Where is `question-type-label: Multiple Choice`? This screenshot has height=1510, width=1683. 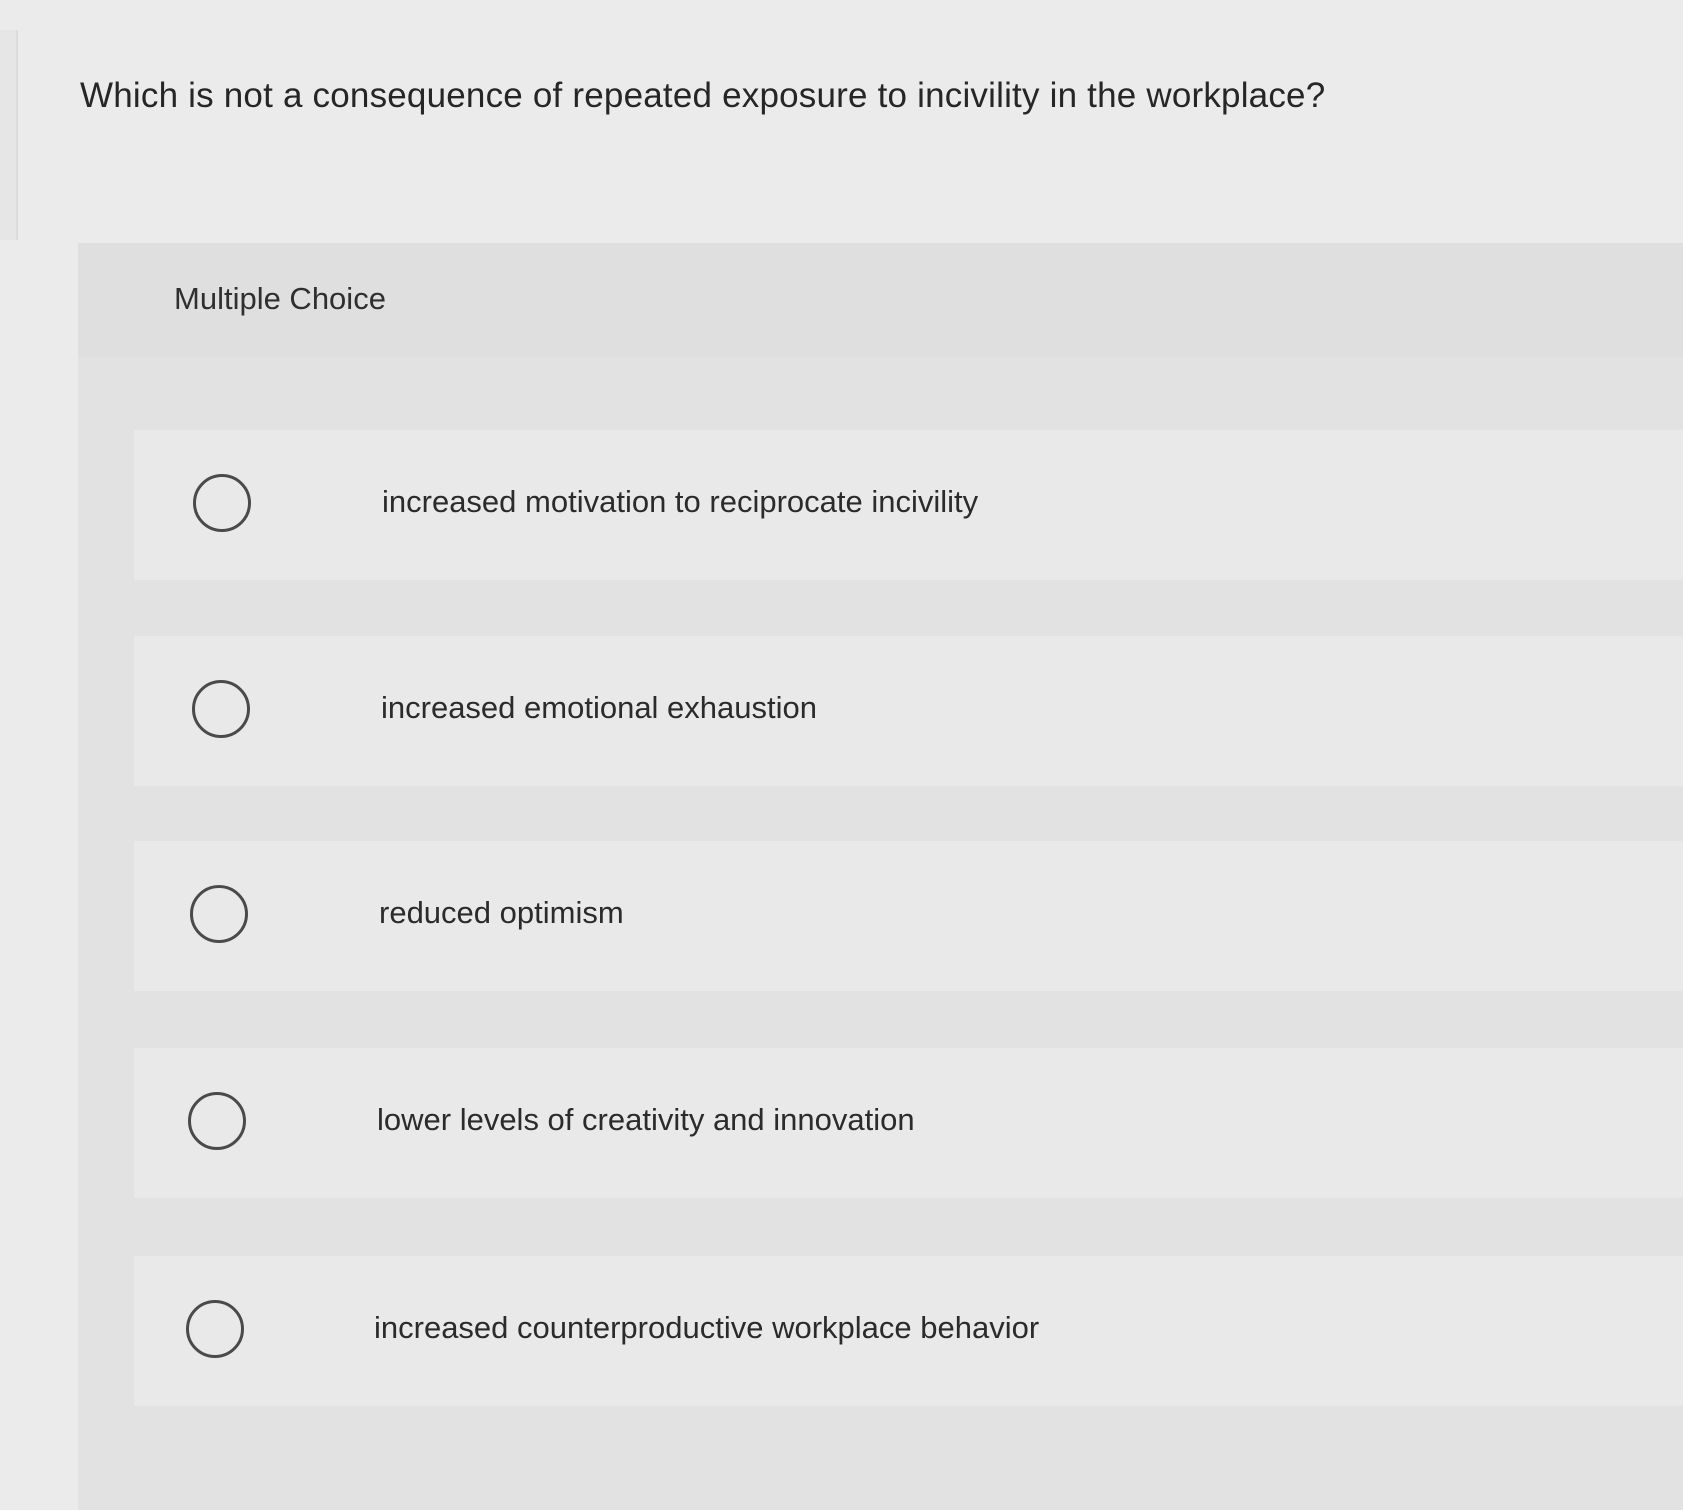
question-type-label: Multiple Choice is located at coordinates (280, 298).